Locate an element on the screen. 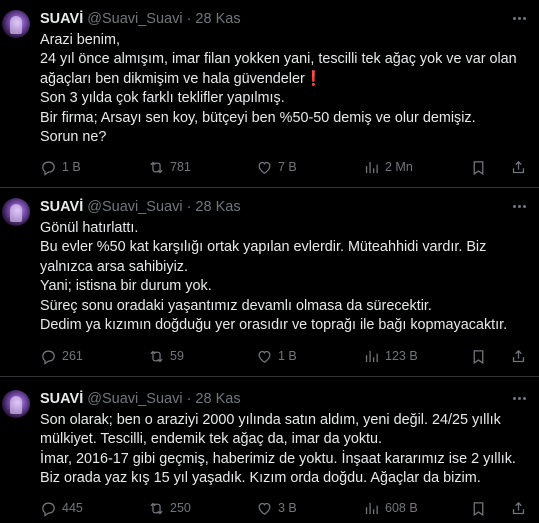 This screenshot has height=523, width=539. views-count: 123 B is located at coordinates (401, 356).